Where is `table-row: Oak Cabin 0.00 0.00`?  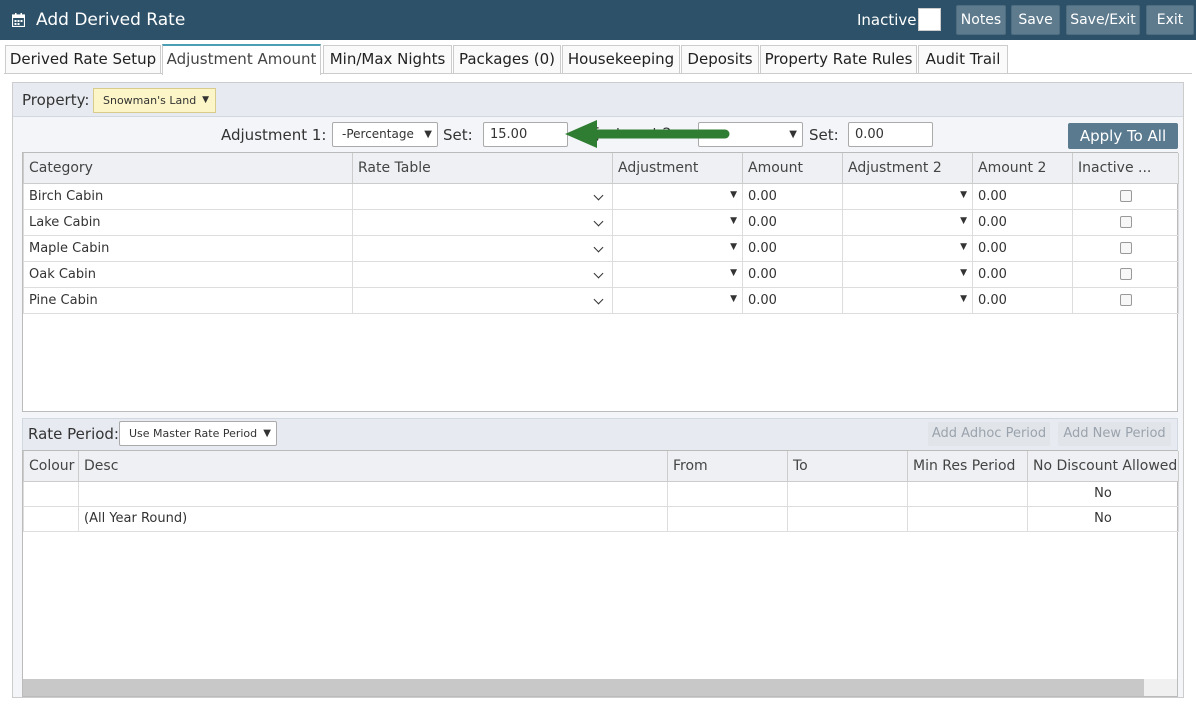 table-row: Oak Cabin 0.00 0.00 is located at coordinates (601, 274).